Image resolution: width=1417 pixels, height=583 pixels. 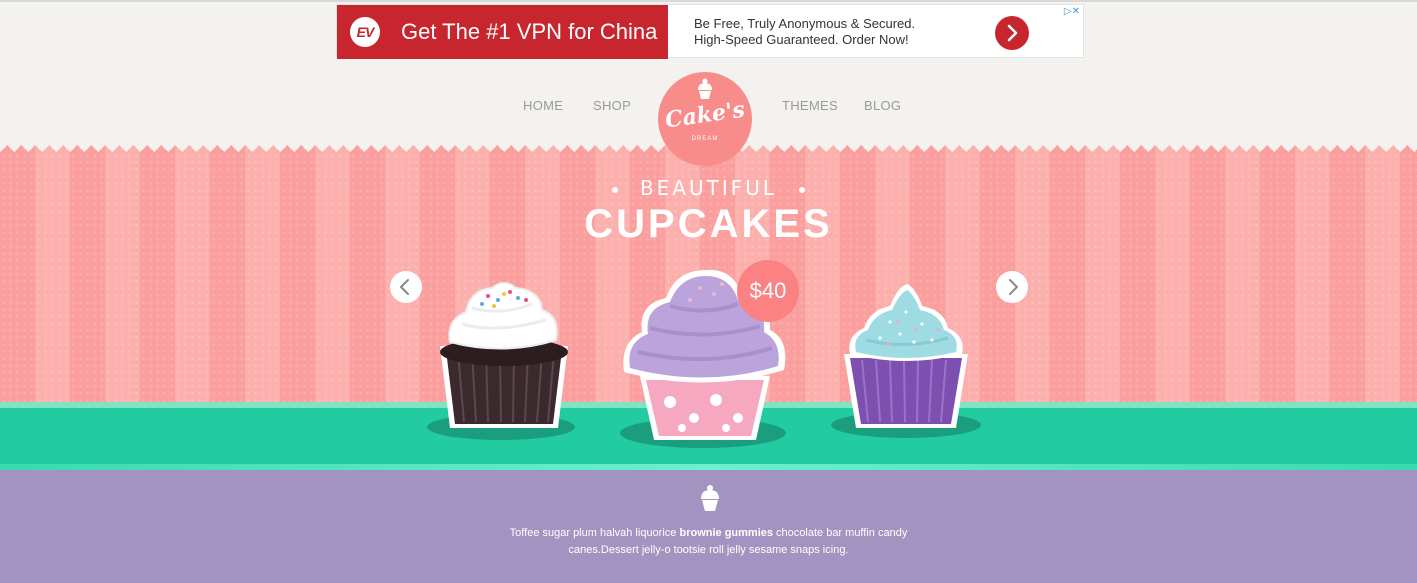 I want to click on subtitle-dot-right, so click(x=802, y=189).